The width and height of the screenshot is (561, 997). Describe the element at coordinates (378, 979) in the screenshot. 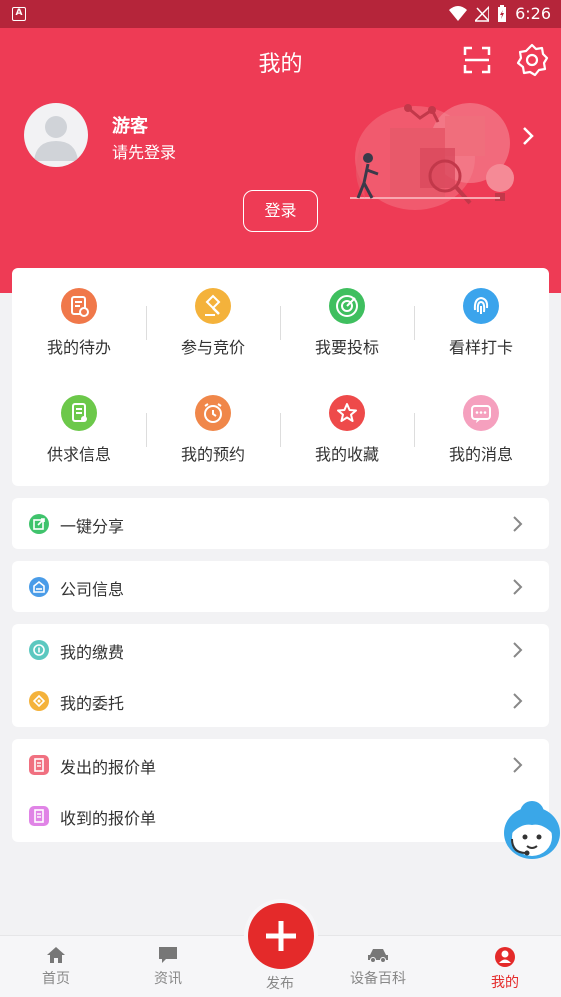

I see `tab-label: 设备百科` at that location.